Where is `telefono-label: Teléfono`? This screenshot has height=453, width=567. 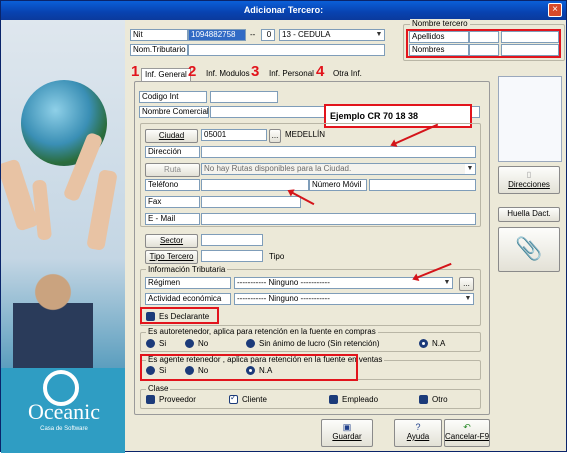 telefono-label: Teléfono is located at coordinates (172, 185).